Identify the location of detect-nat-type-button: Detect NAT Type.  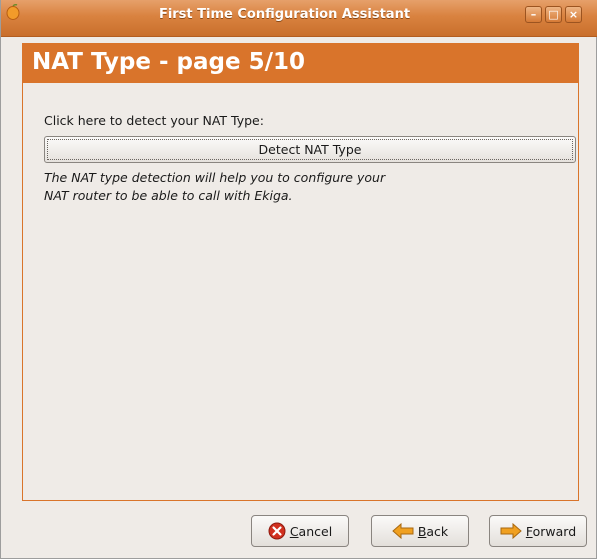
(310, 149).